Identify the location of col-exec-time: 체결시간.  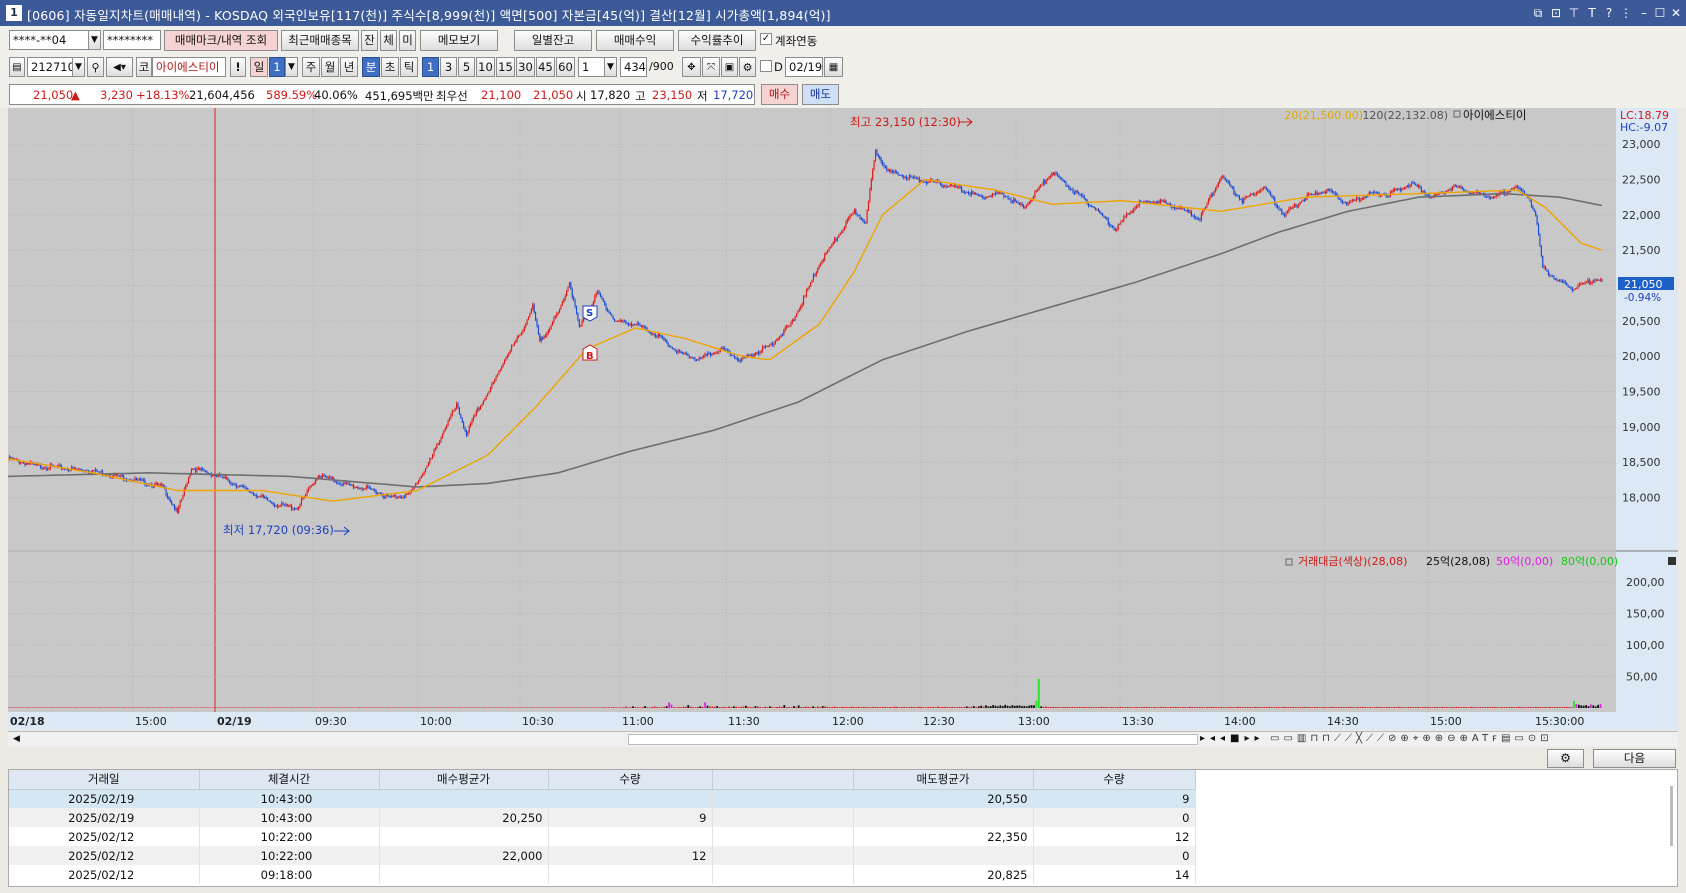
(289, 780).